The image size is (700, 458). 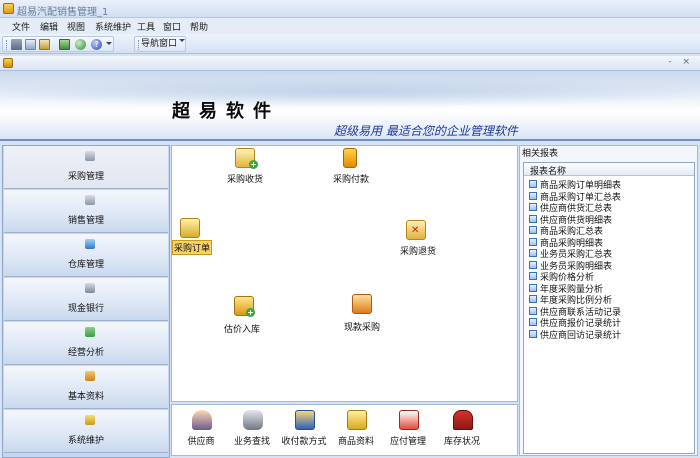 I want to click on list-item: 商品采购汇总表, so click(x=610, y=230).